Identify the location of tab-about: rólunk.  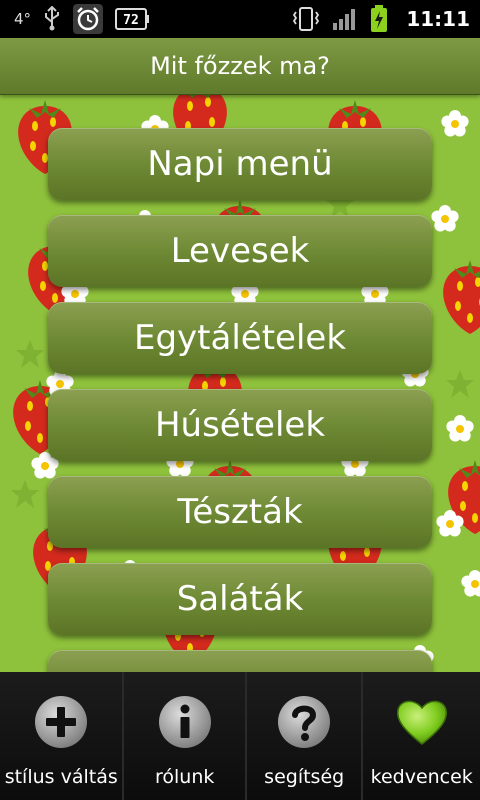
(185, 736).